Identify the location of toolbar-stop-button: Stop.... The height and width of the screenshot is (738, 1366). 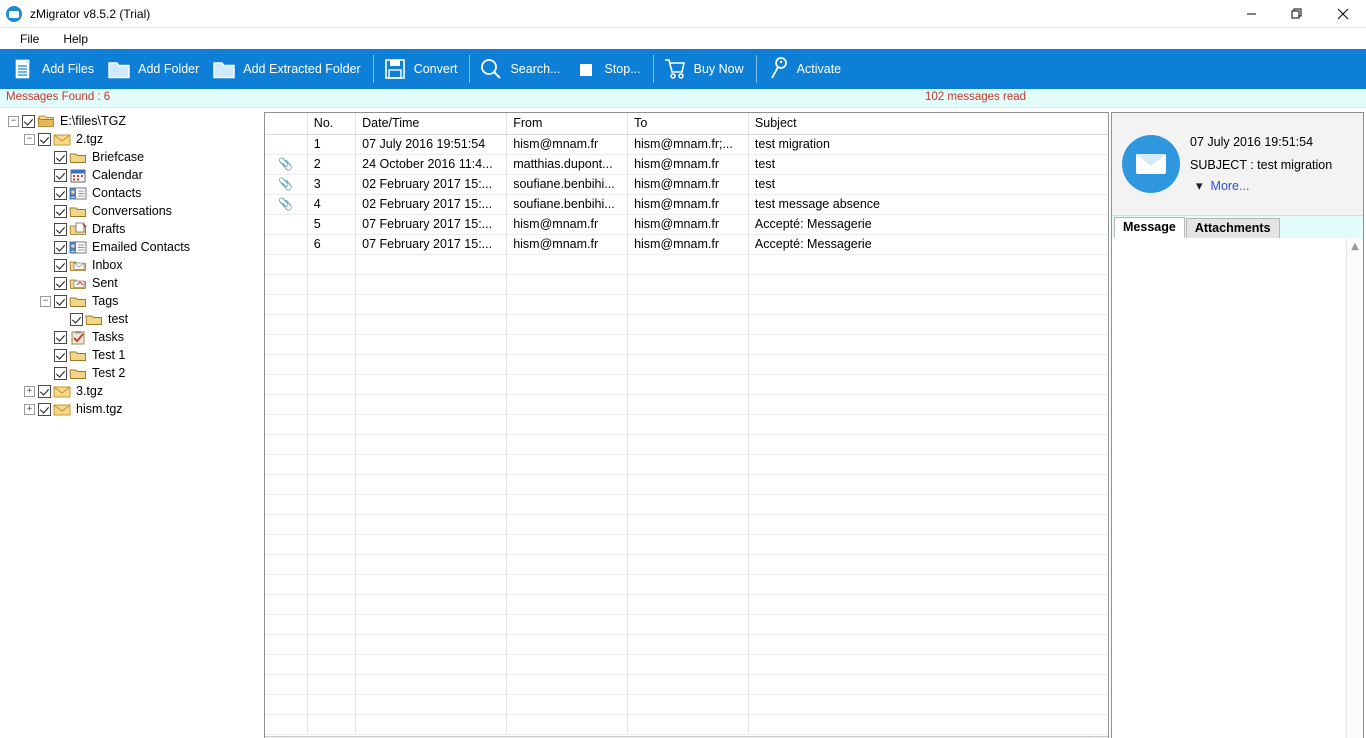
(609, 69).